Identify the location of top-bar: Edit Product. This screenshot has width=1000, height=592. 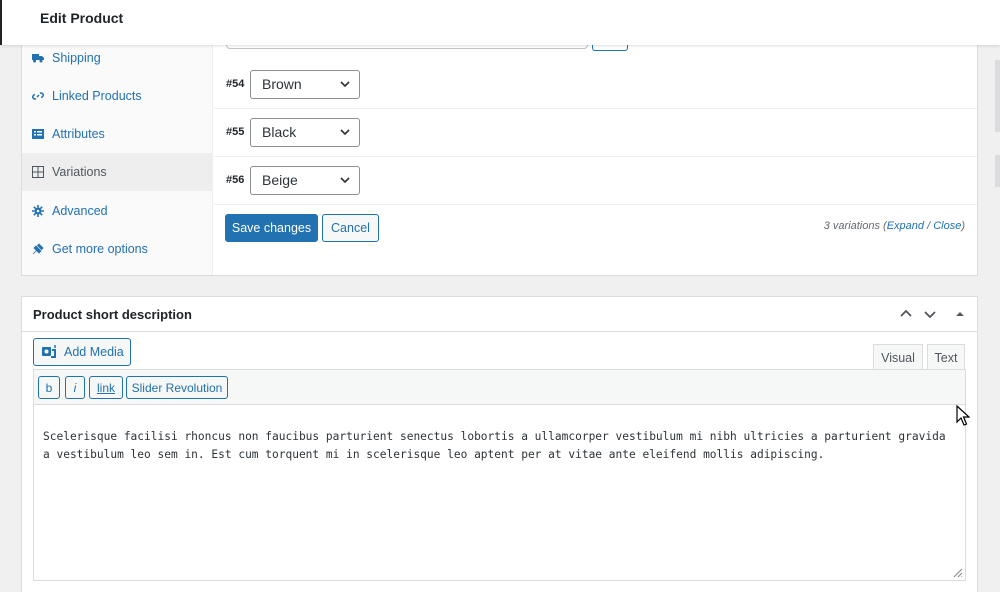
(500, 22).